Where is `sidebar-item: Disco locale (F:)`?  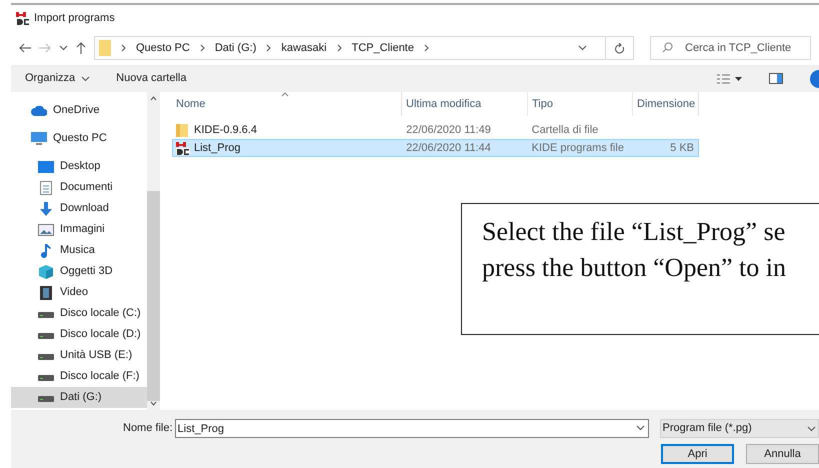 sidebar-item: Disco locale (F:) is located at coordinates (79, 376).